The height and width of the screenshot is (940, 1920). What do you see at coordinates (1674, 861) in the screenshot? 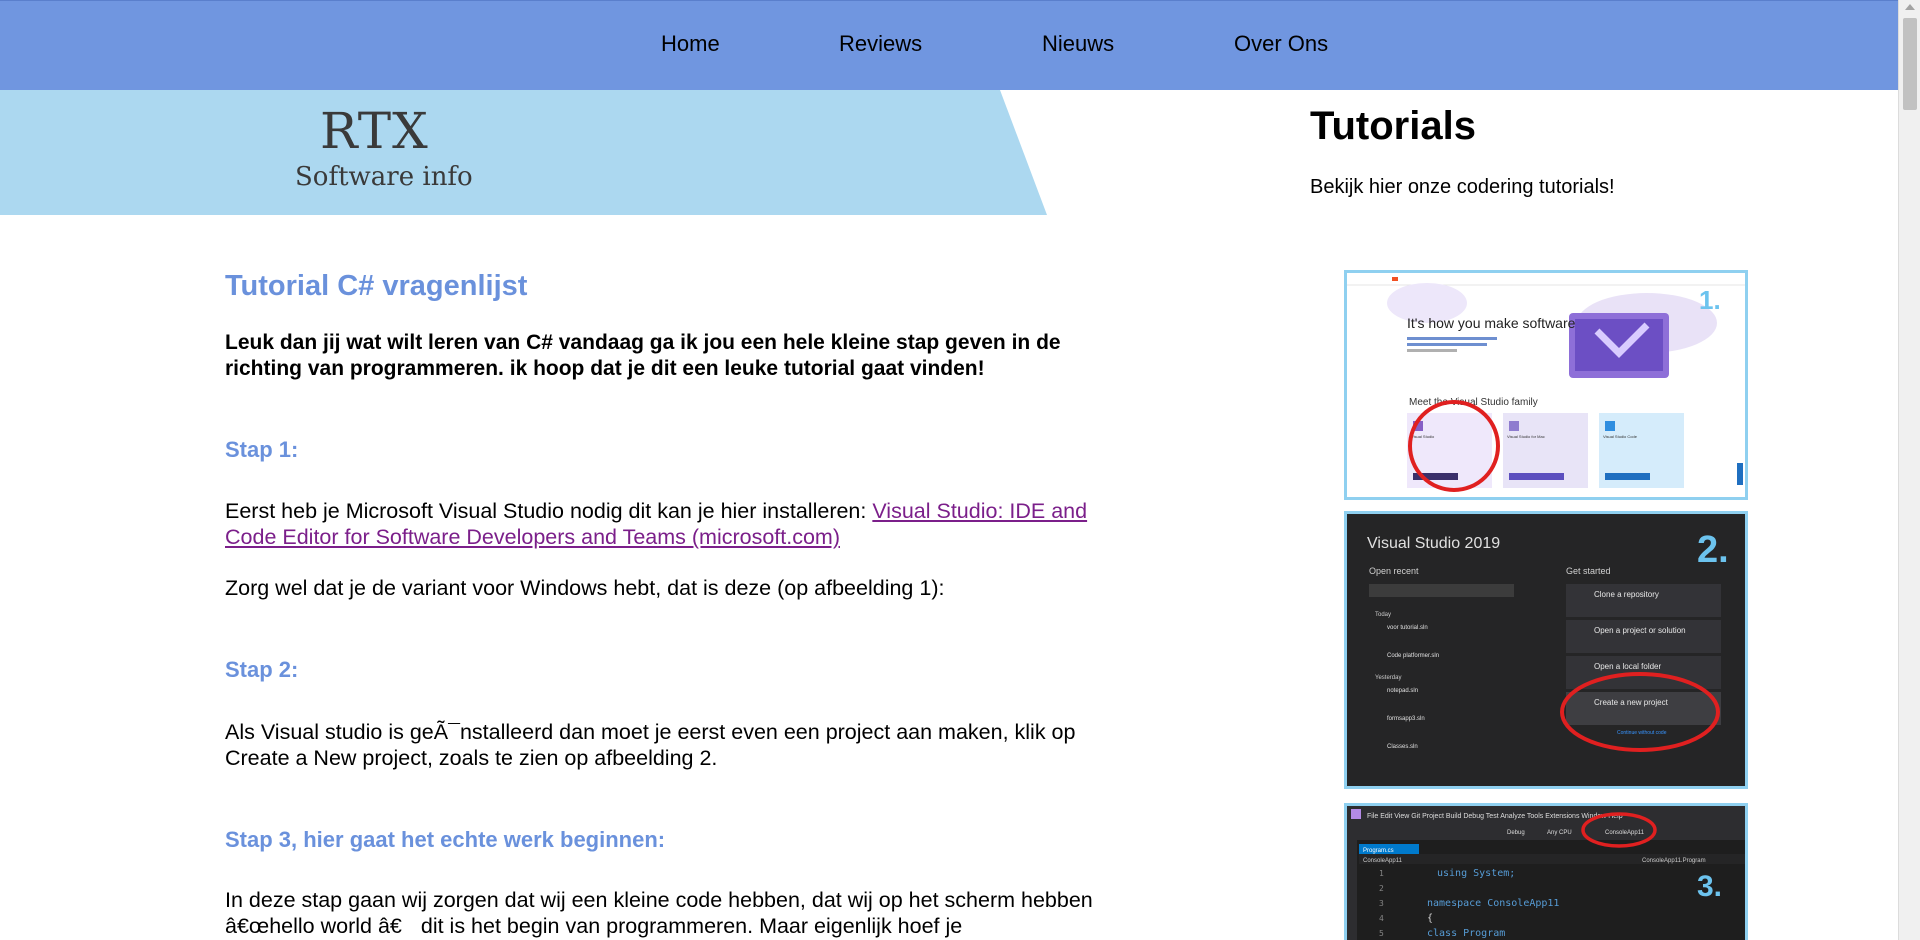
I see `vs-breadcrumb: ConsoleApp11.Program` at bounding box center [1674, 861].